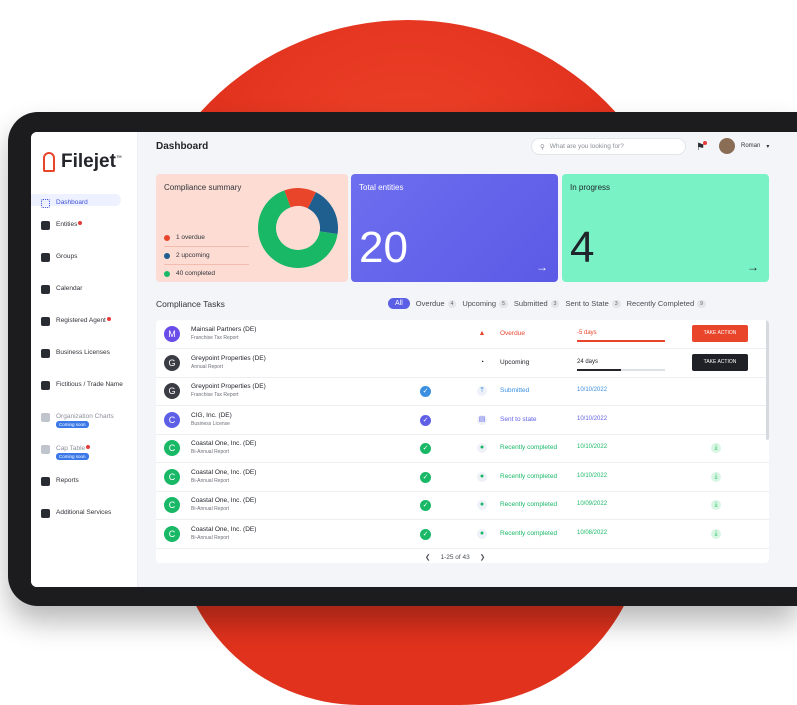  I want to click on chevron-left-icon: ❮, so click(427, 557).